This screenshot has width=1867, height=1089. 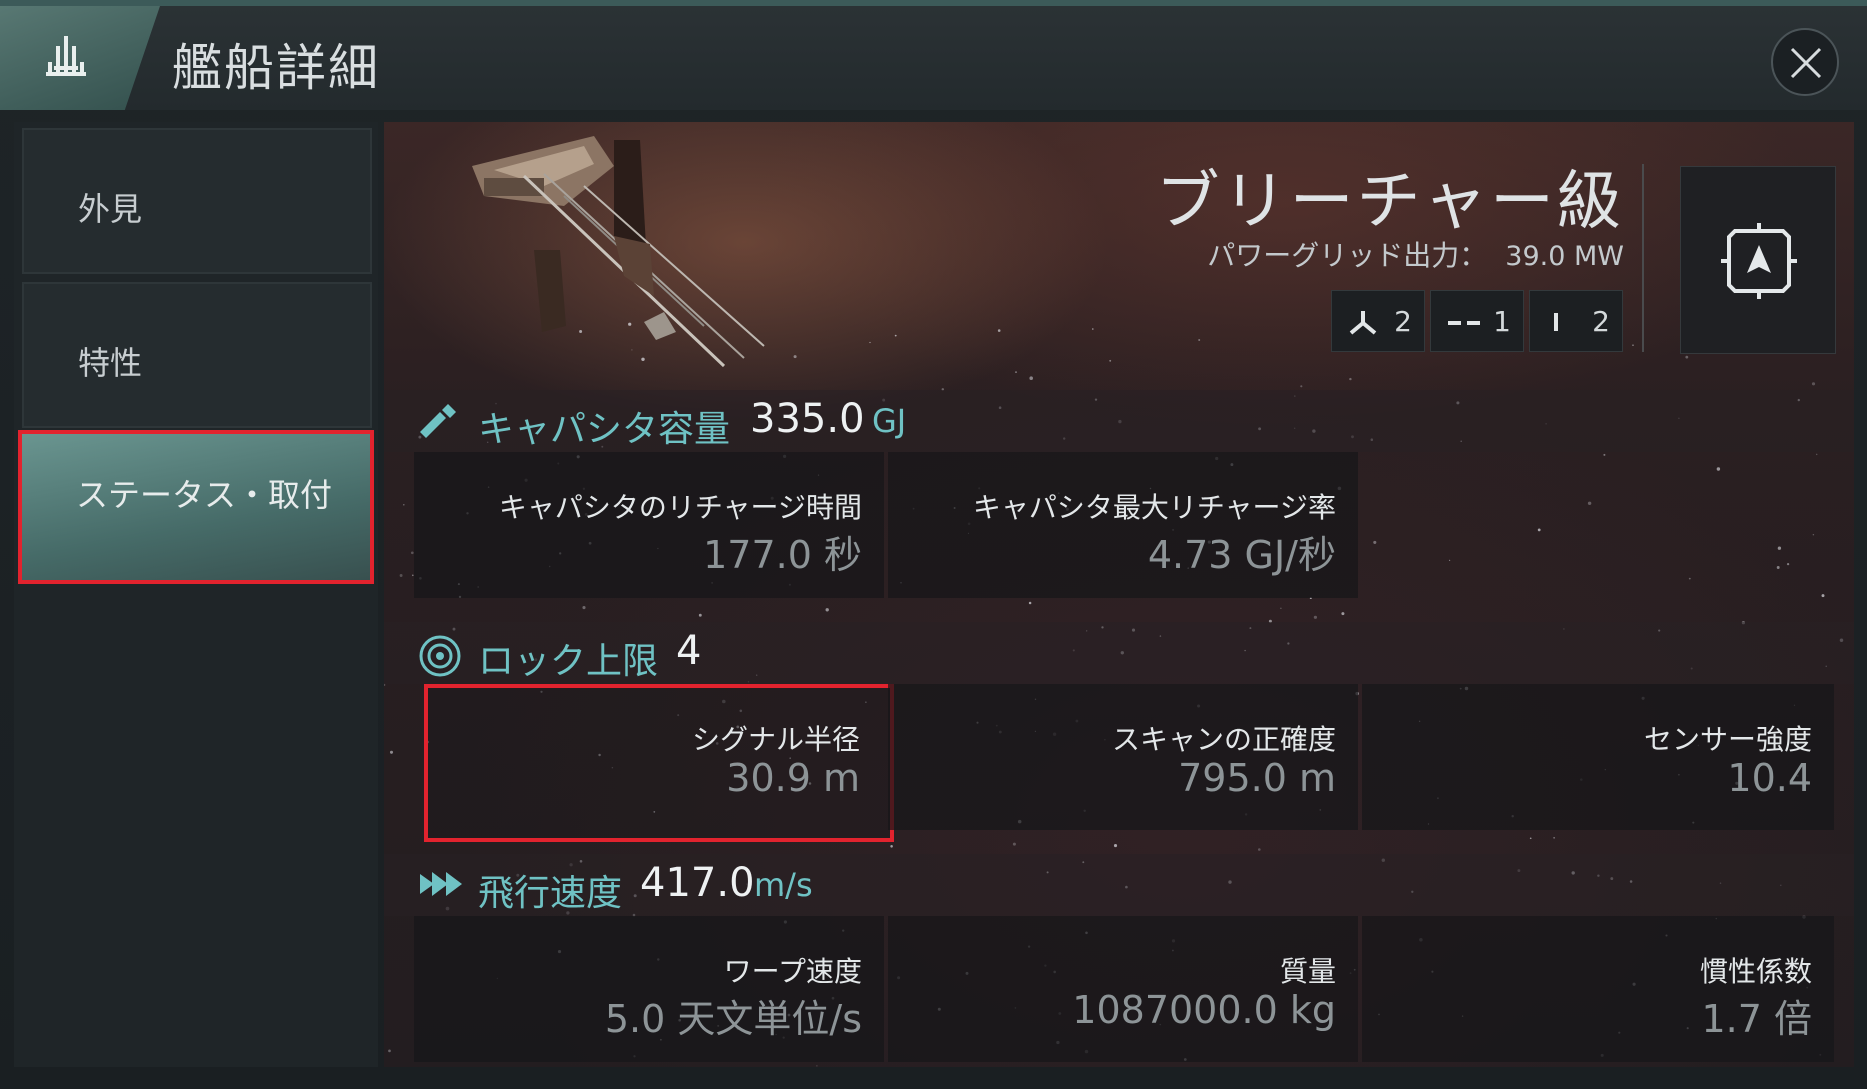 I want to click on stat-cell-signature-radius: シグナル半径 30.9 m, so click(x=659, y=763).